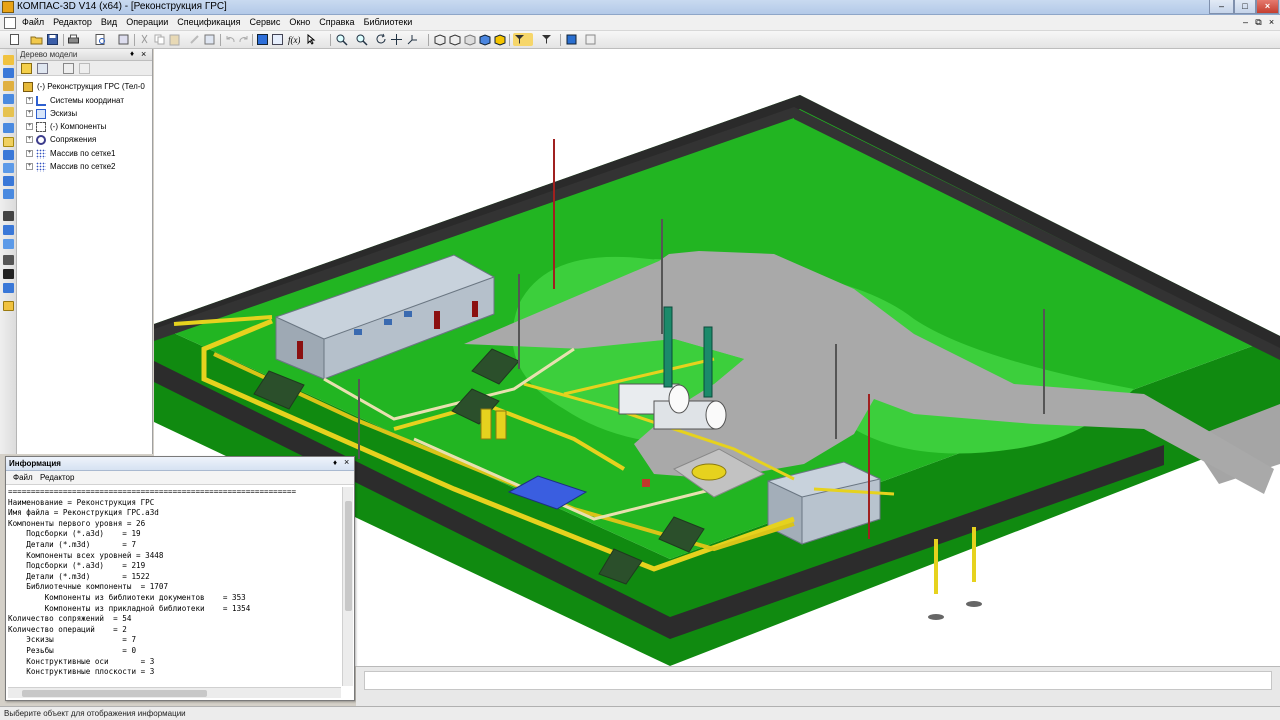  What do you see at coordinates (109, 22) in the screenshot?
I see `menu-view: Вид` at bounding box center [109, 22].